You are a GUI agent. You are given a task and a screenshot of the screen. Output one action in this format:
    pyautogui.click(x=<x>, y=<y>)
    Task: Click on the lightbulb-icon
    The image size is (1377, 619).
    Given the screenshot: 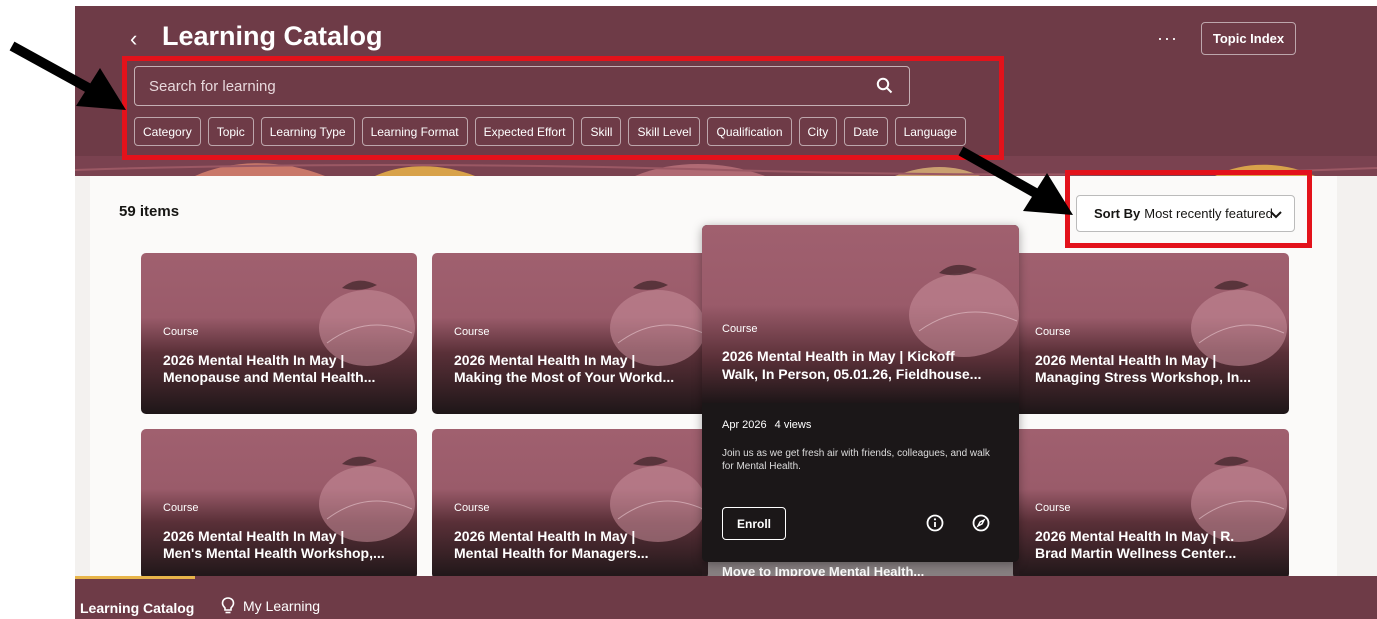 What is the action you would take?
    pyautogui.click(x=228, y=605)
    